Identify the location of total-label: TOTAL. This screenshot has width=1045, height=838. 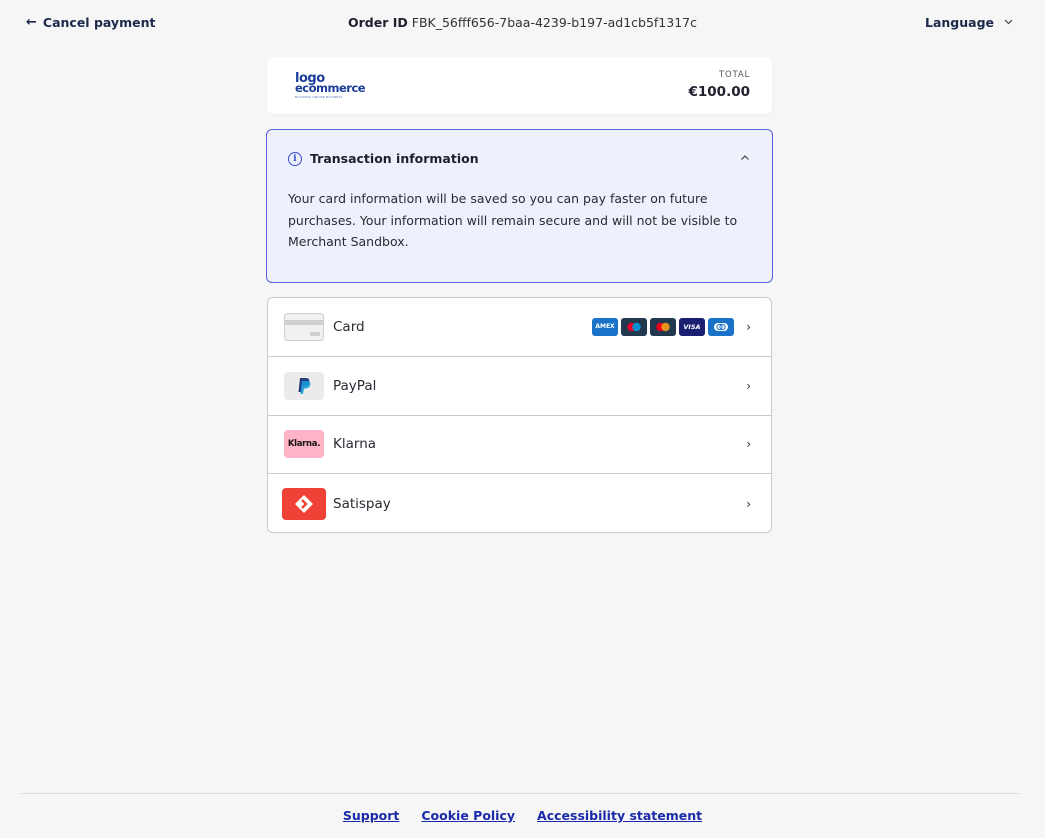
(734, 75).